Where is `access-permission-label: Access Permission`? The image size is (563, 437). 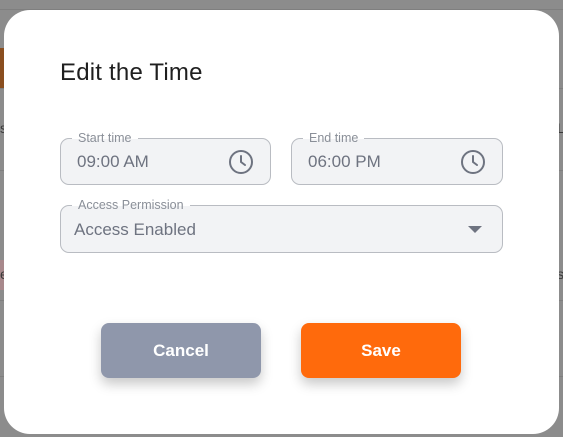 access-permission-label: Access Permission is located at coordinates (131, 205).